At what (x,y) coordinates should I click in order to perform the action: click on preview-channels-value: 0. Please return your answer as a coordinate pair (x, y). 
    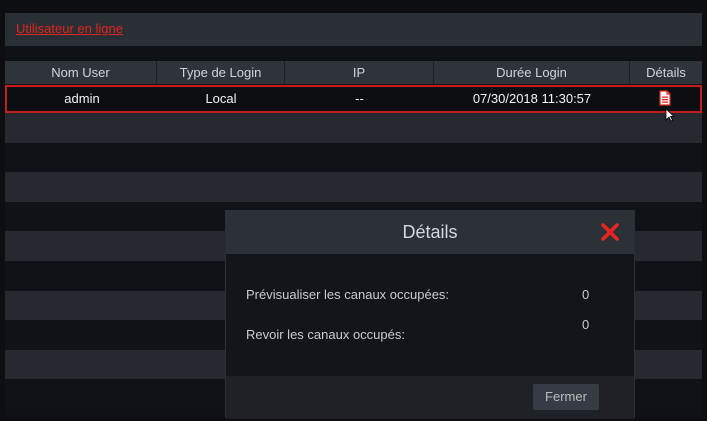
    Looking at the image, I should click on (586, 294).